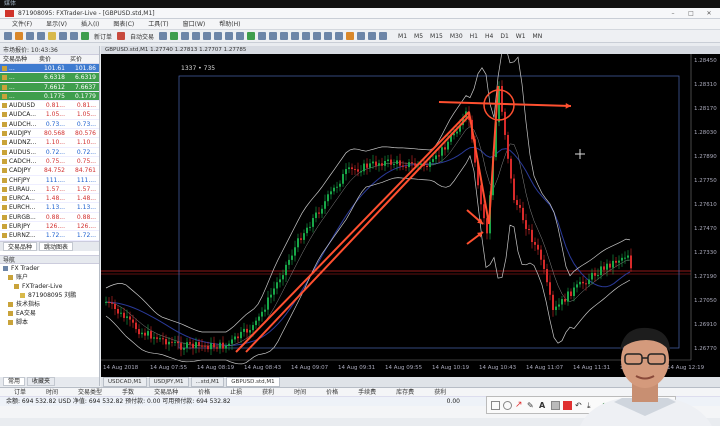  I want to click on arrow-tool-icon, so click(383, 36).